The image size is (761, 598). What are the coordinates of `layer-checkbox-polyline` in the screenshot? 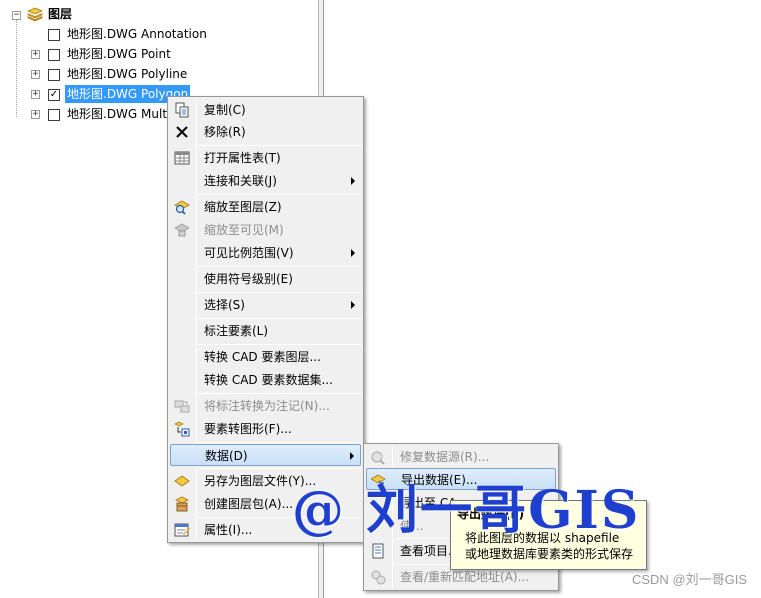 It's located at (54, 75).